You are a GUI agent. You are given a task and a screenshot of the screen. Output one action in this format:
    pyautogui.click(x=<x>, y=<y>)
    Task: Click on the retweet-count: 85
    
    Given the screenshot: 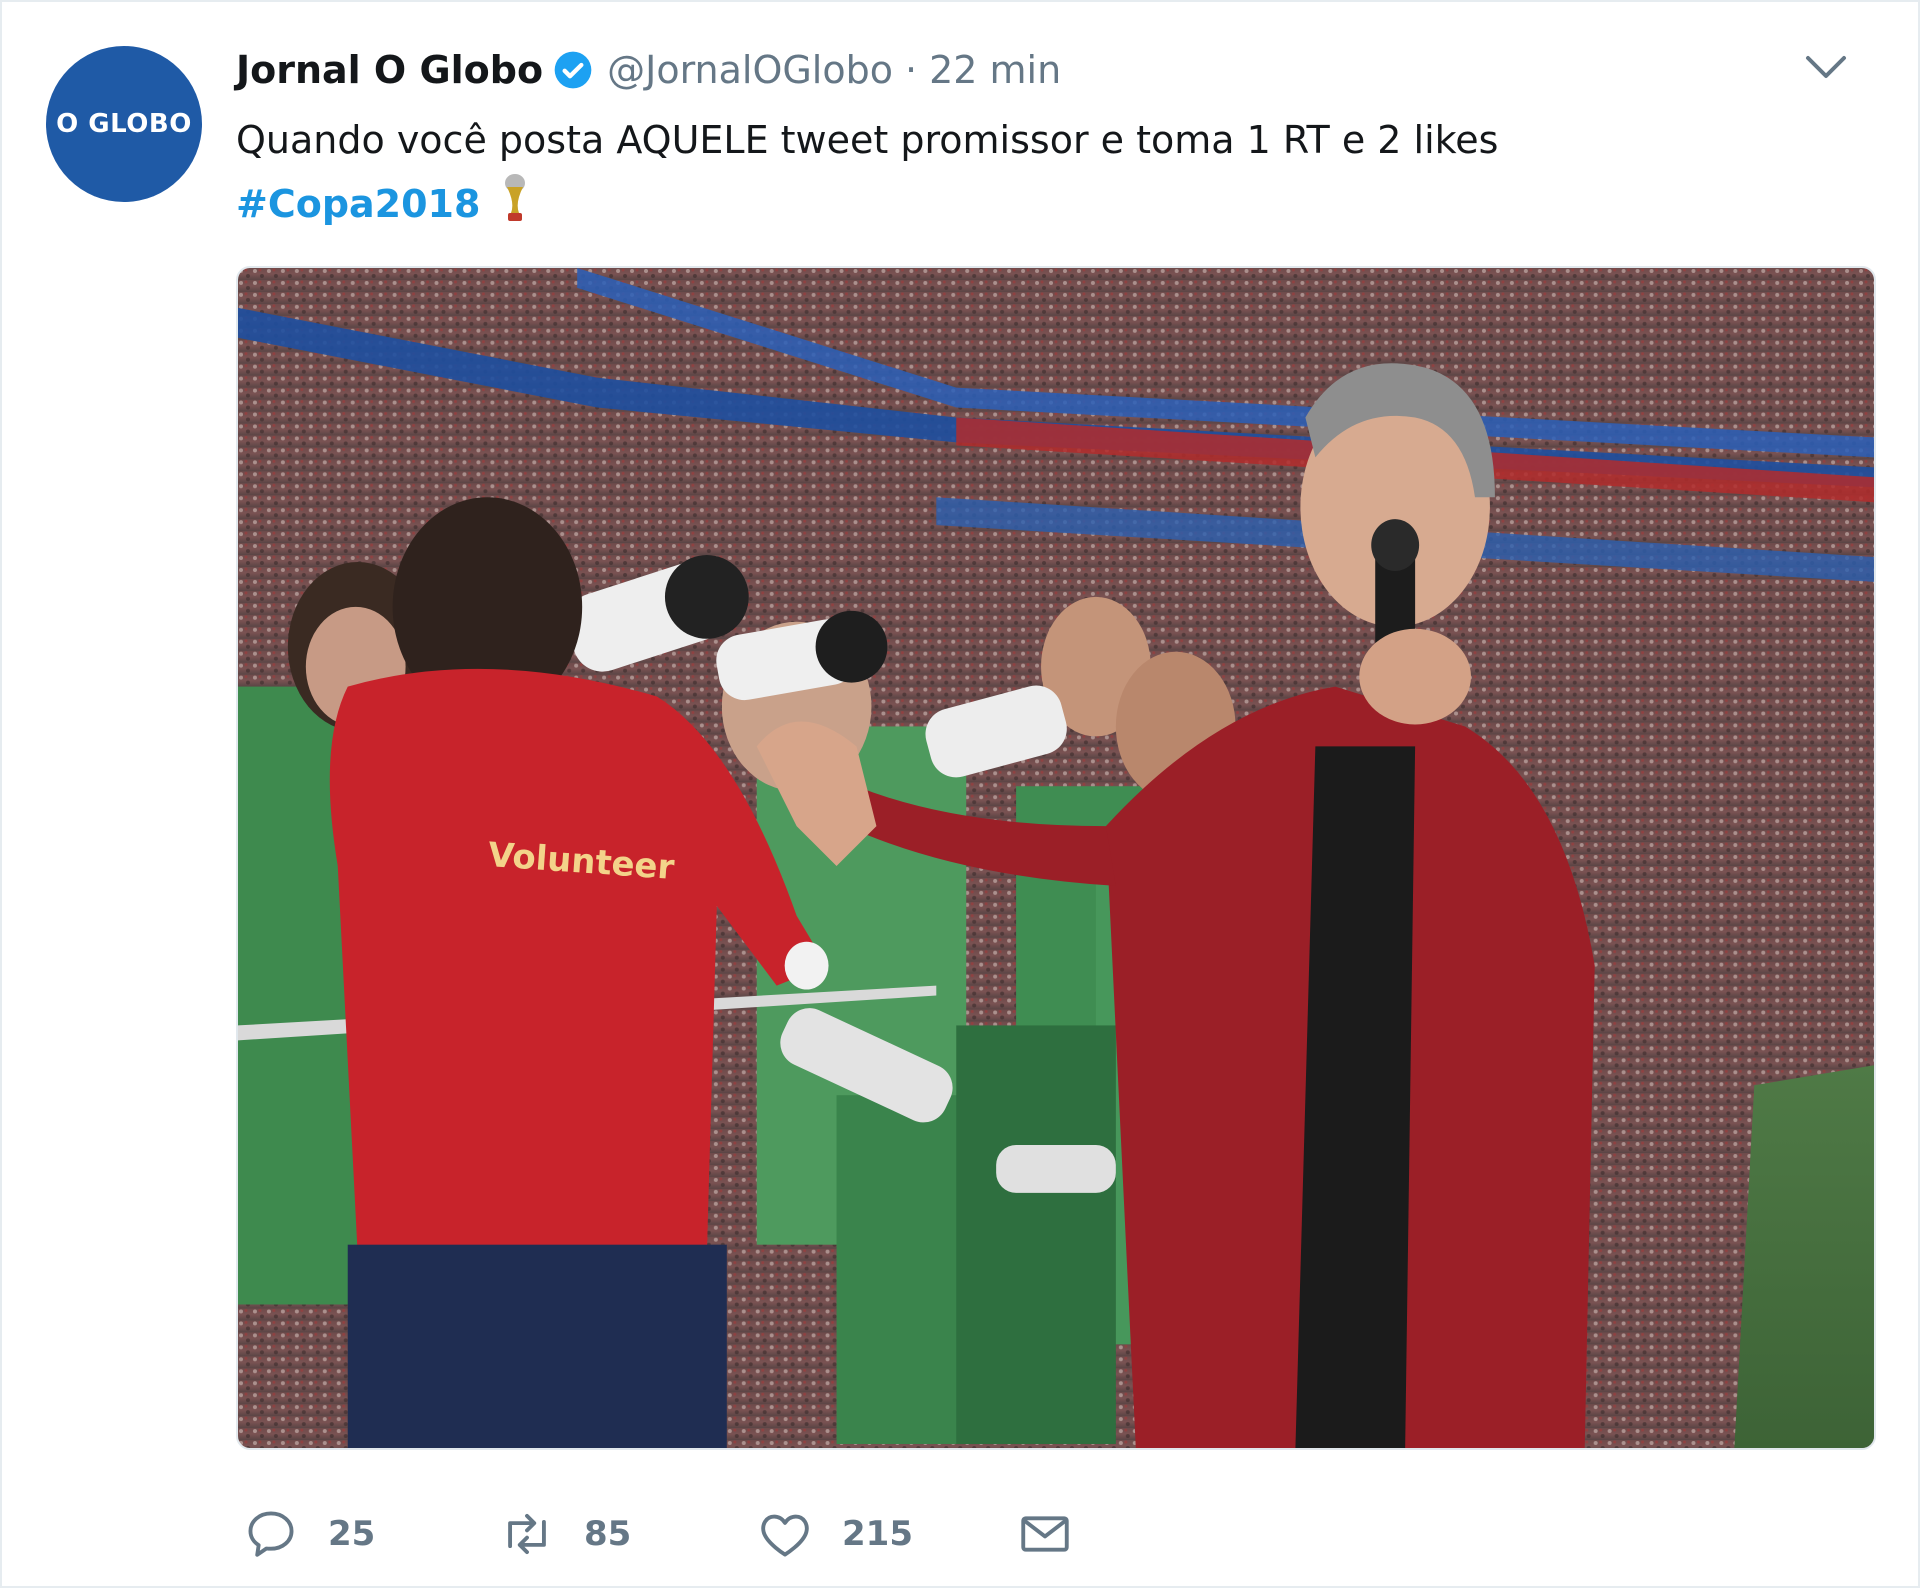 What is the action you would take?
    pyautogui.click(x=608, y=1534)
    